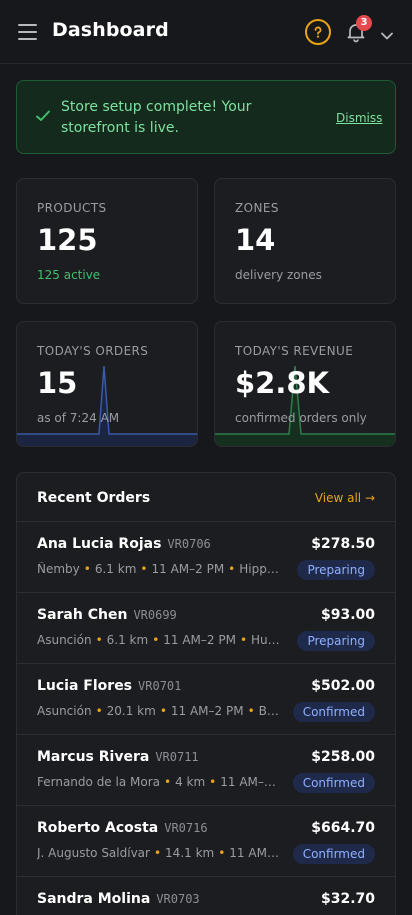  Describe the element at coordinates (318, 32) in the screenshot. I see `help-icon` at that location.